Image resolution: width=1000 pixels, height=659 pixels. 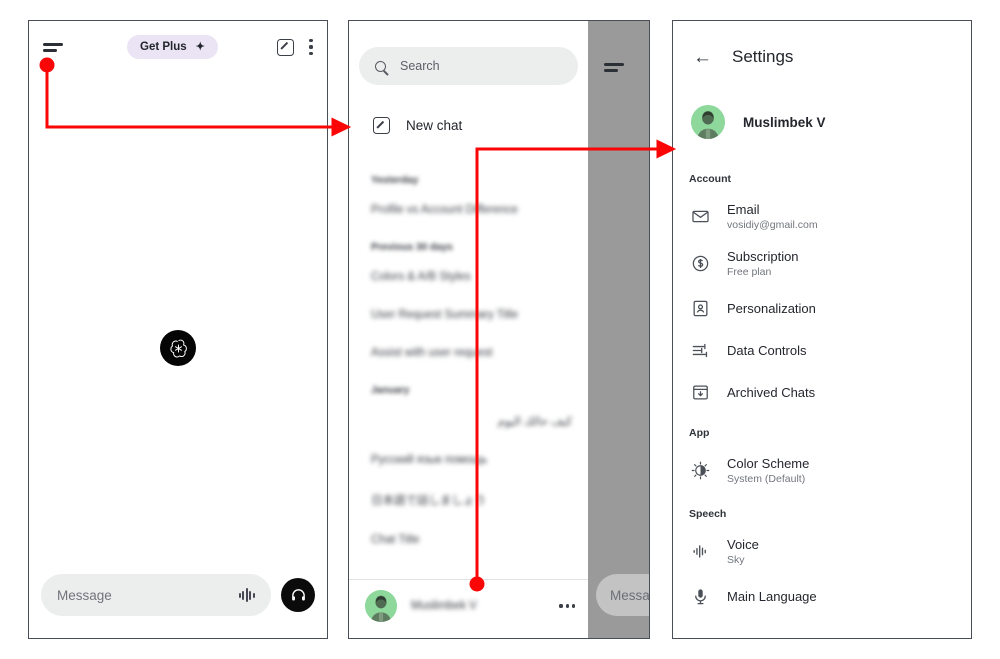 I want to click on drawer-profile-name: Muslimbek V, so click(x=444, y=606).